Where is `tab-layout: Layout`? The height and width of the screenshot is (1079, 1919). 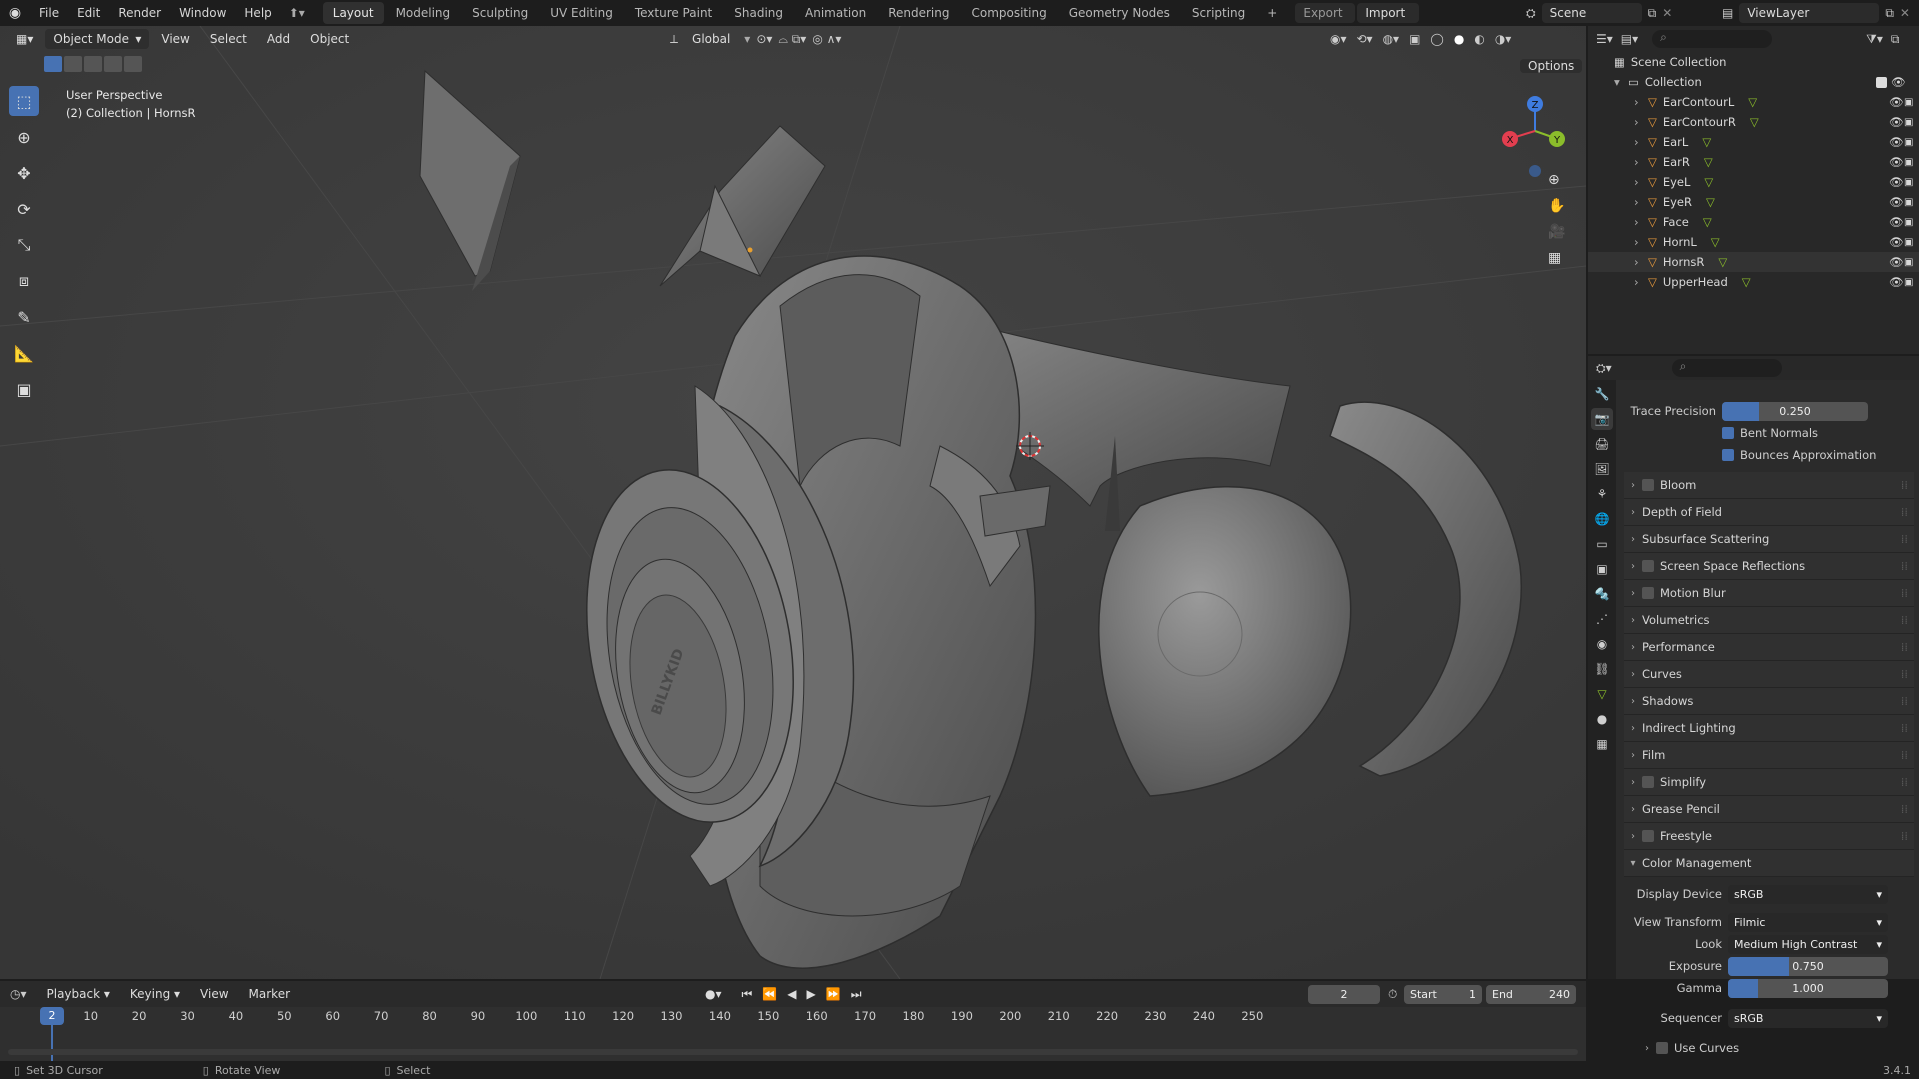 tab-layout: Layout is located at coordinates (353, 13).